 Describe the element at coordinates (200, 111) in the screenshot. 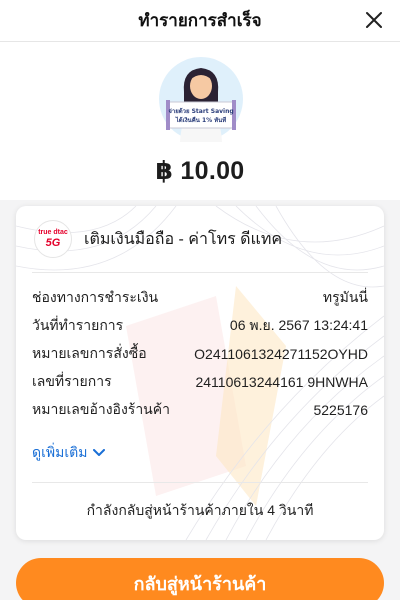

I see `banner-line-1: จ่ายด้วย Start Saving` at that location.